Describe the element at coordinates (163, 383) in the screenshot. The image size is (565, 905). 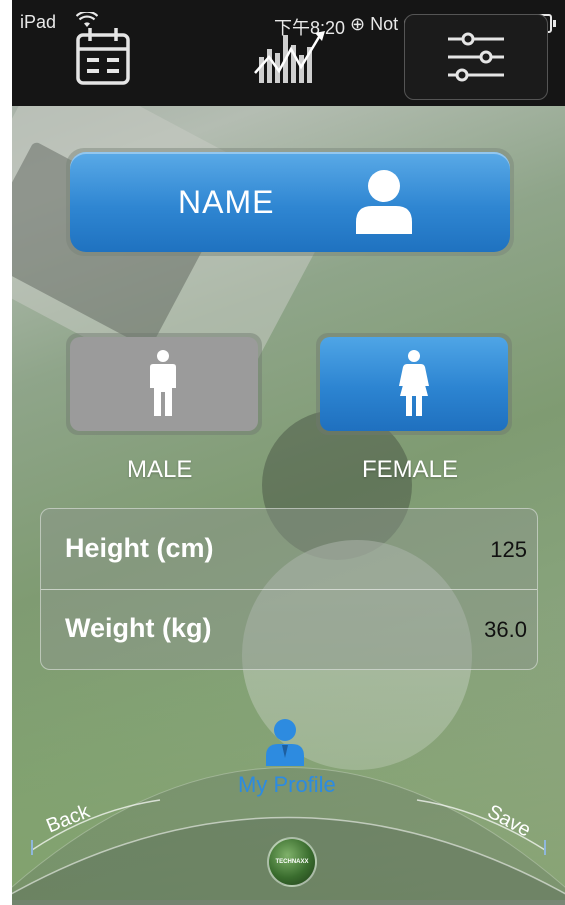
I see `male-icon` at that location.